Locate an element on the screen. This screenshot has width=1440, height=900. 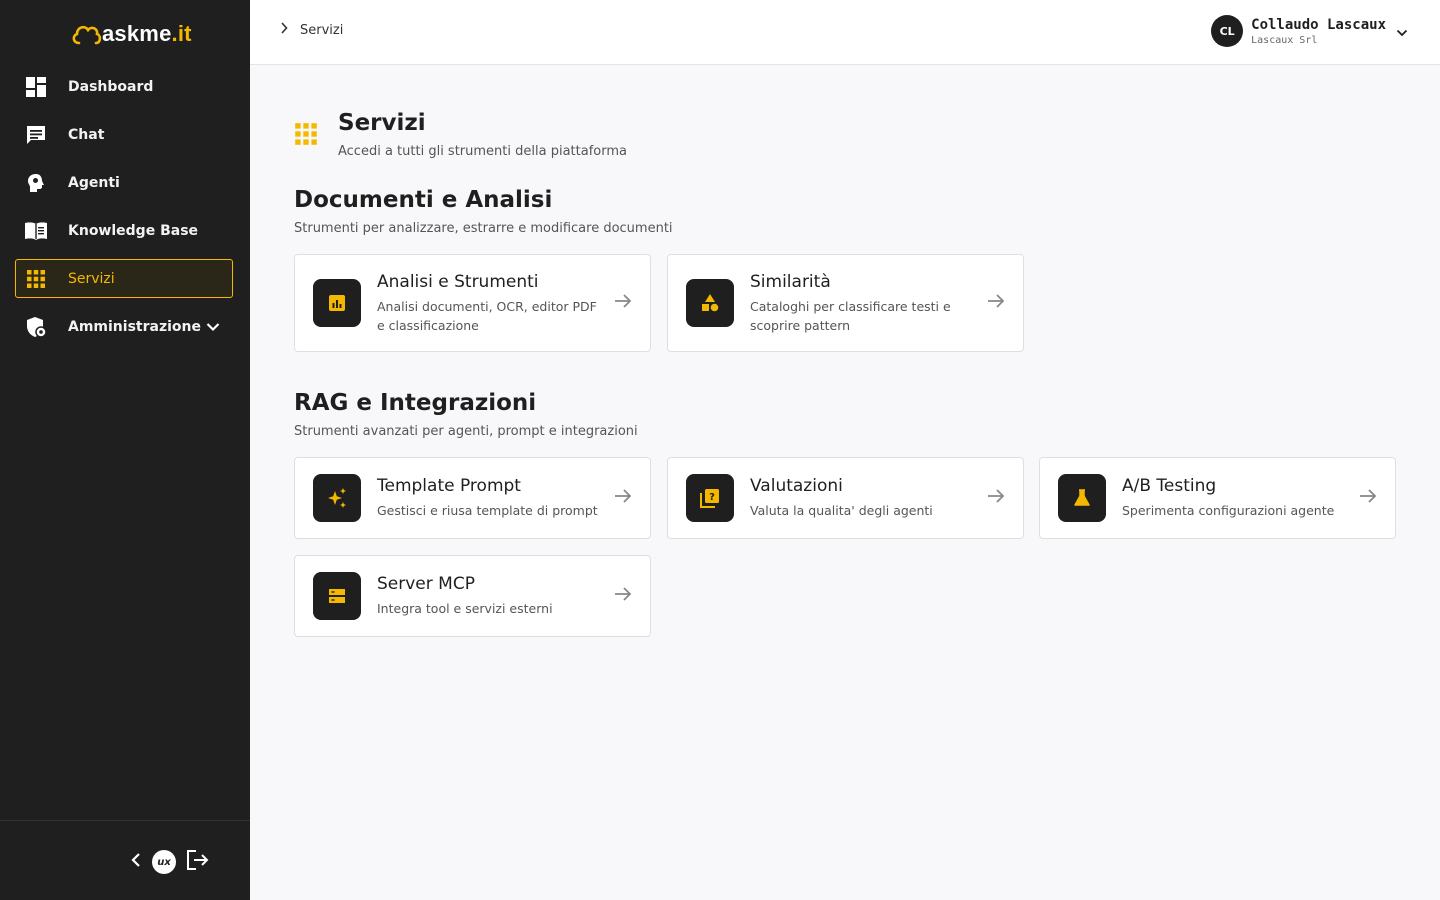
user-org: Lascaux Srl is located at coordinates (1284, 40).